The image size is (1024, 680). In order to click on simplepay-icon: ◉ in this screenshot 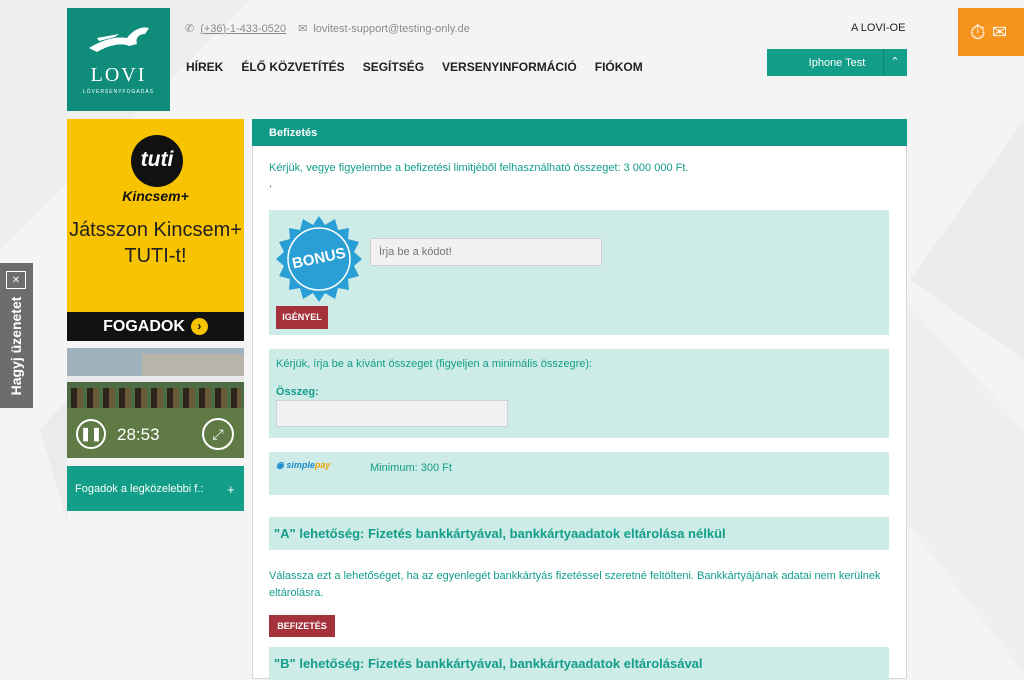, I will do `click(280, 465)`.